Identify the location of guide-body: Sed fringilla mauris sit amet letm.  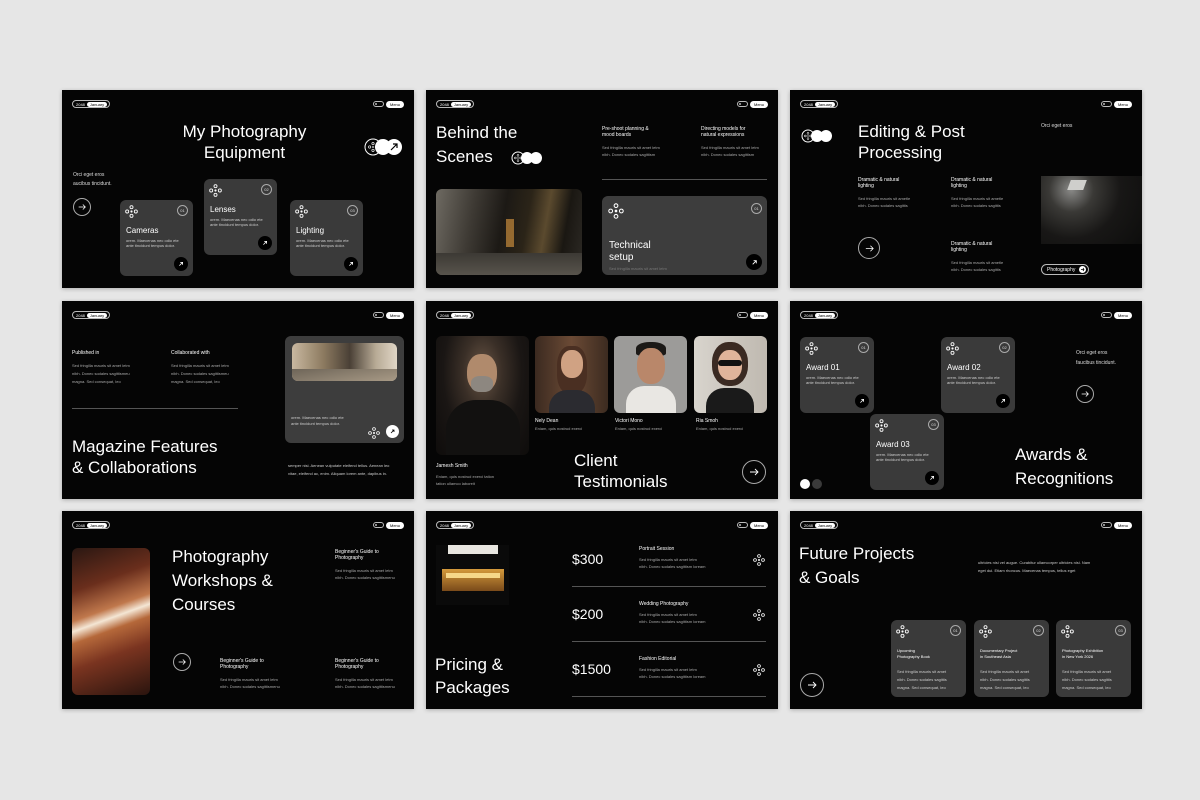
(364, 679).